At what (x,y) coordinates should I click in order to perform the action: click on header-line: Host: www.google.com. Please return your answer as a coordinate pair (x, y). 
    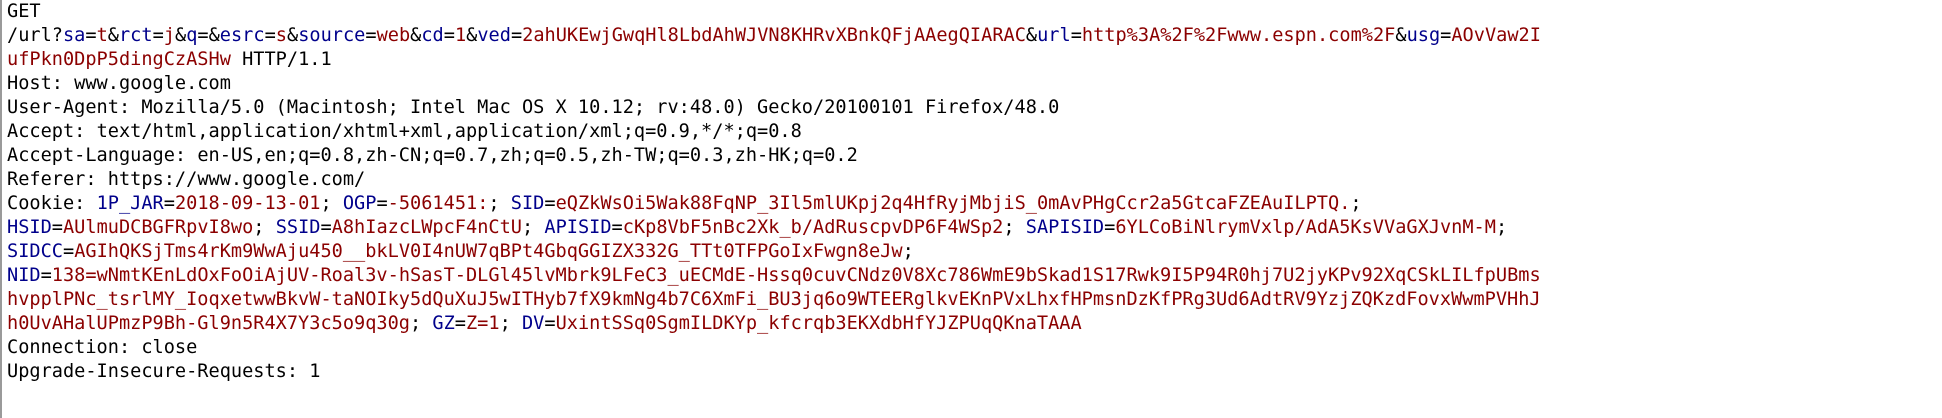
    Looking at the image, I should click on (119, 83).